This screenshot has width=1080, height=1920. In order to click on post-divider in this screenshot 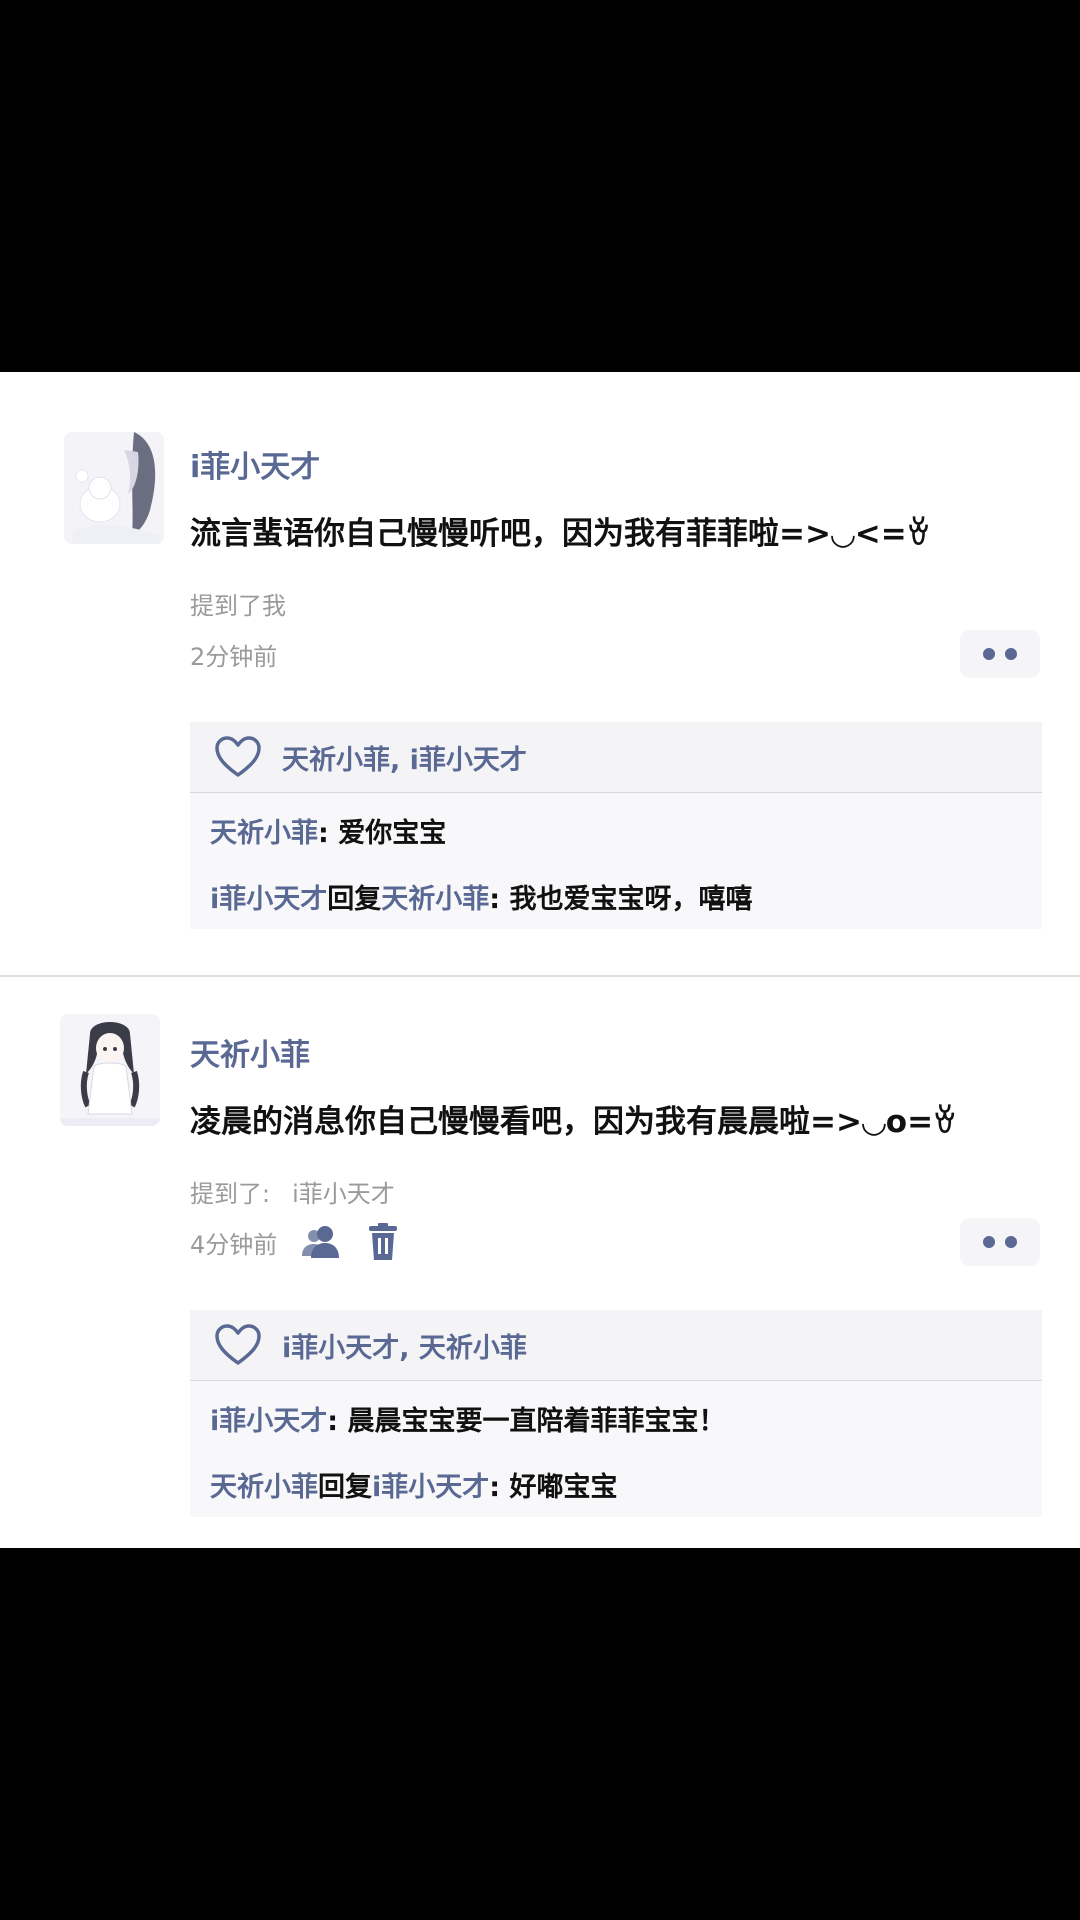, I will do `click(540, 976)`.